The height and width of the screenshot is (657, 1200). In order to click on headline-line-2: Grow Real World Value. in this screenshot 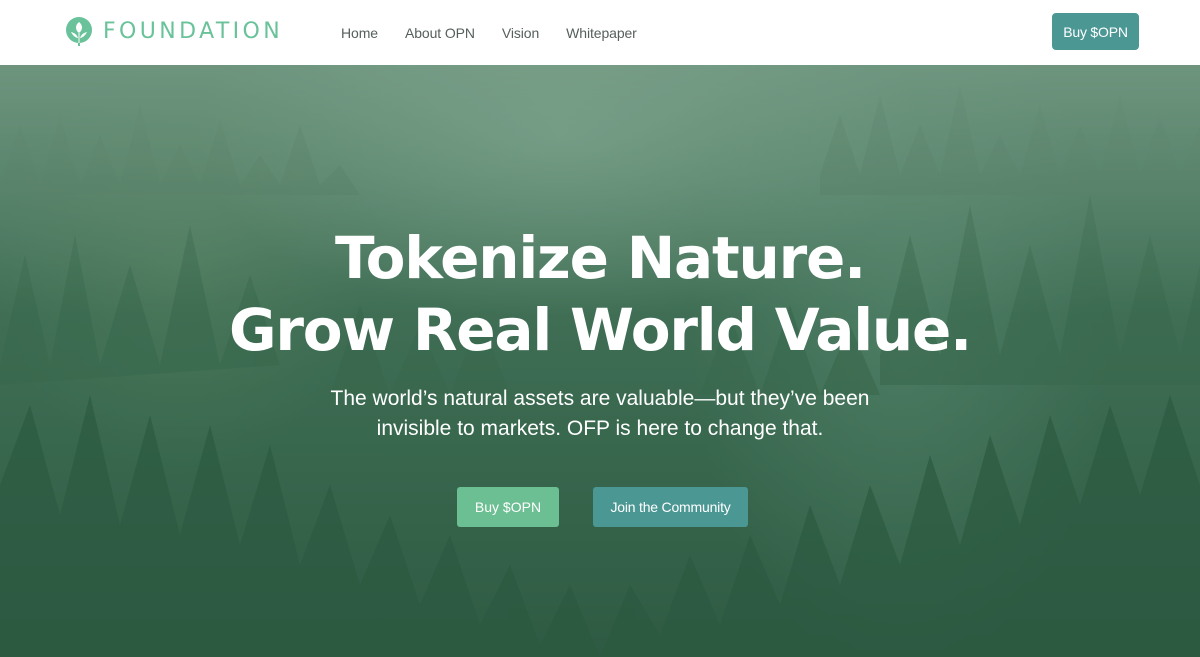, I will do `click(600, 330)`.